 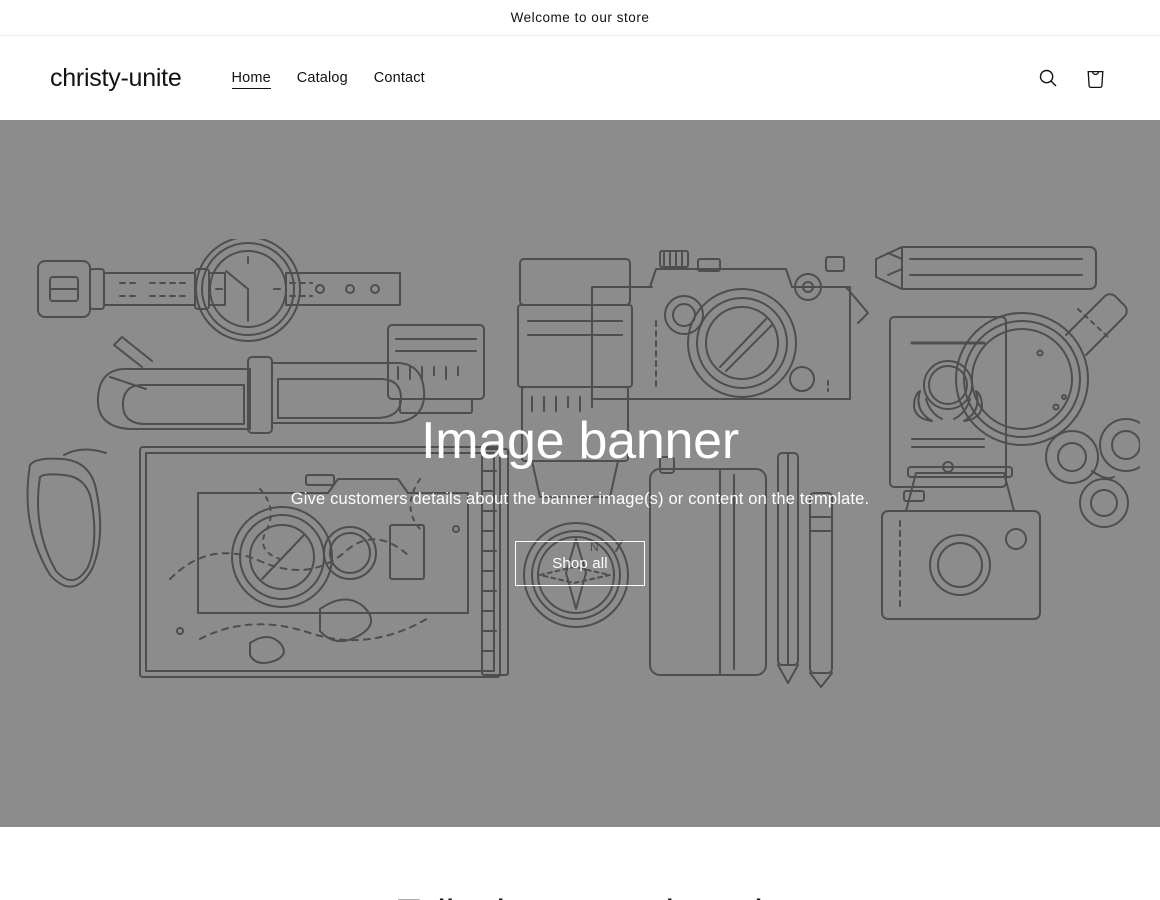 I want to click on cart-button, so click(x=1095, y=78).